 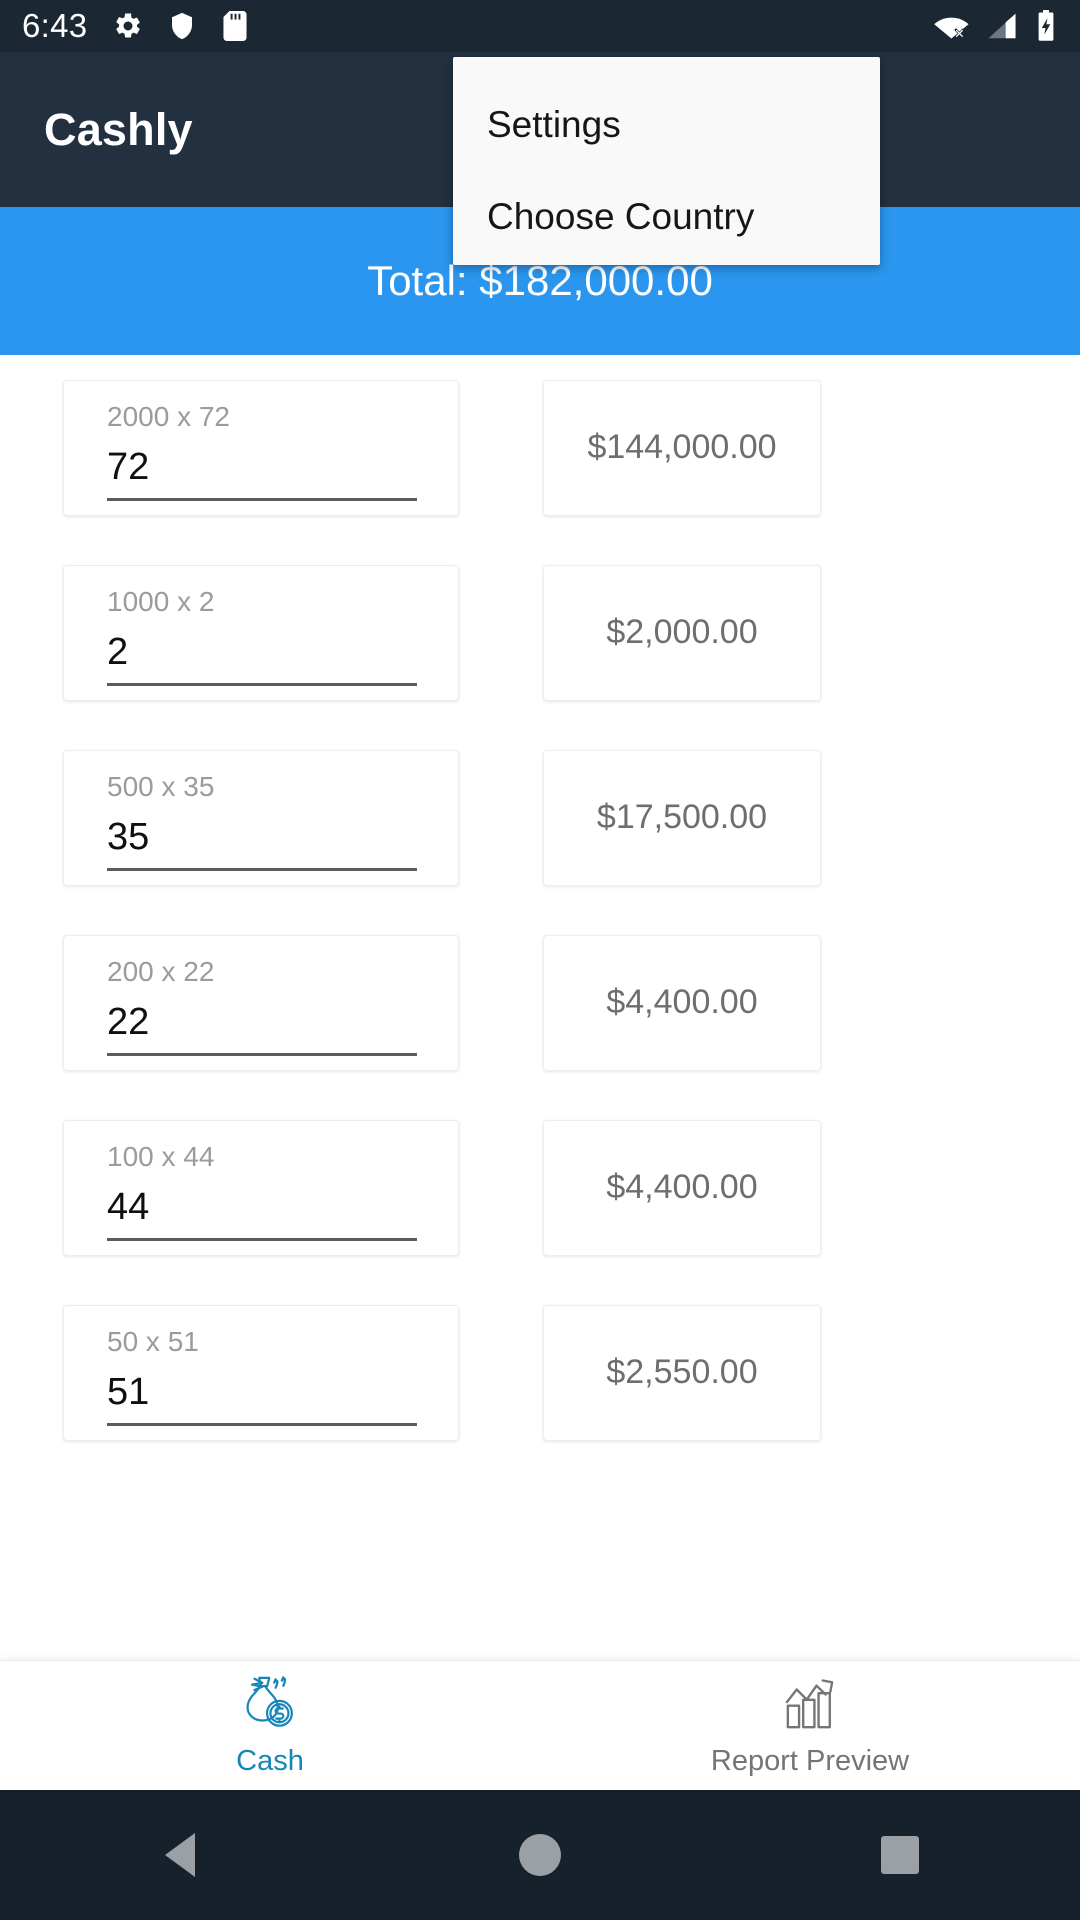 I want to click on gear-icon, so click(x=128, y=26).